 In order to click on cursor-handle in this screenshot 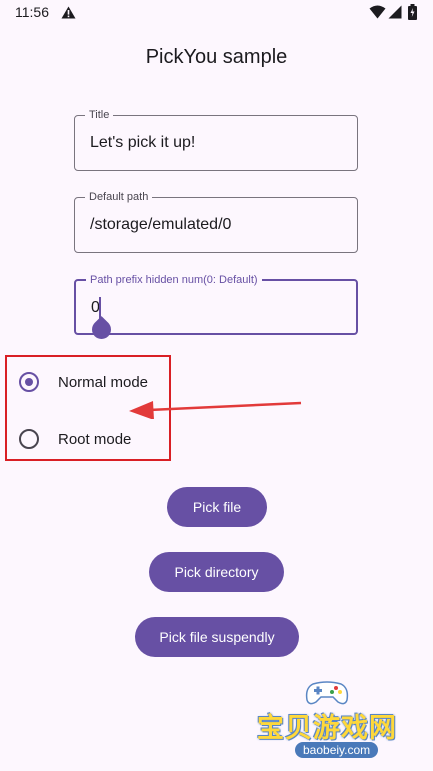, I will do `click(101, 329)`.